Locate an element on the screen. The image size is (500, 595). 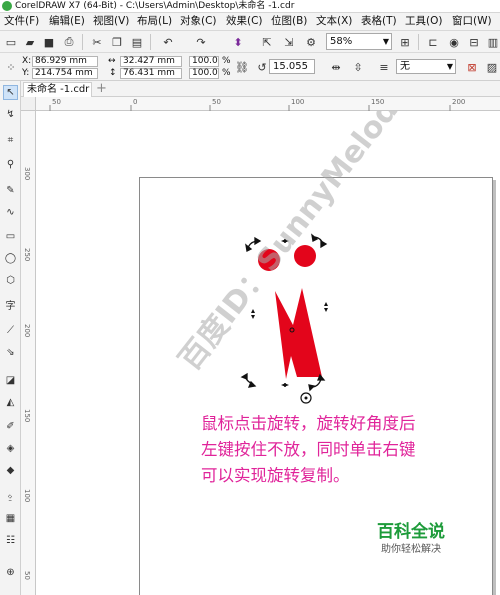
new-tab-icon: + is located at coordinates (101, 88).